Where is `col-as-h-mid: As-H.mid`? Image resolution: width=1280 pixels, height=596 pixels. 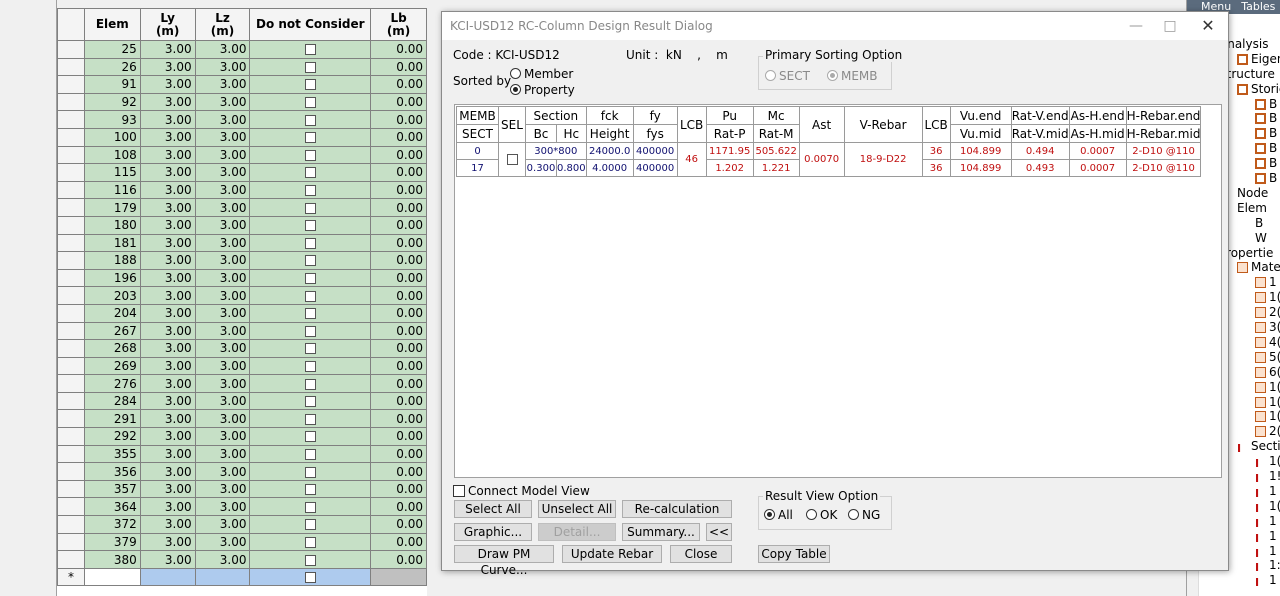 col-as-h-mid: As-H.mid is located at coordinates (1097, 133).